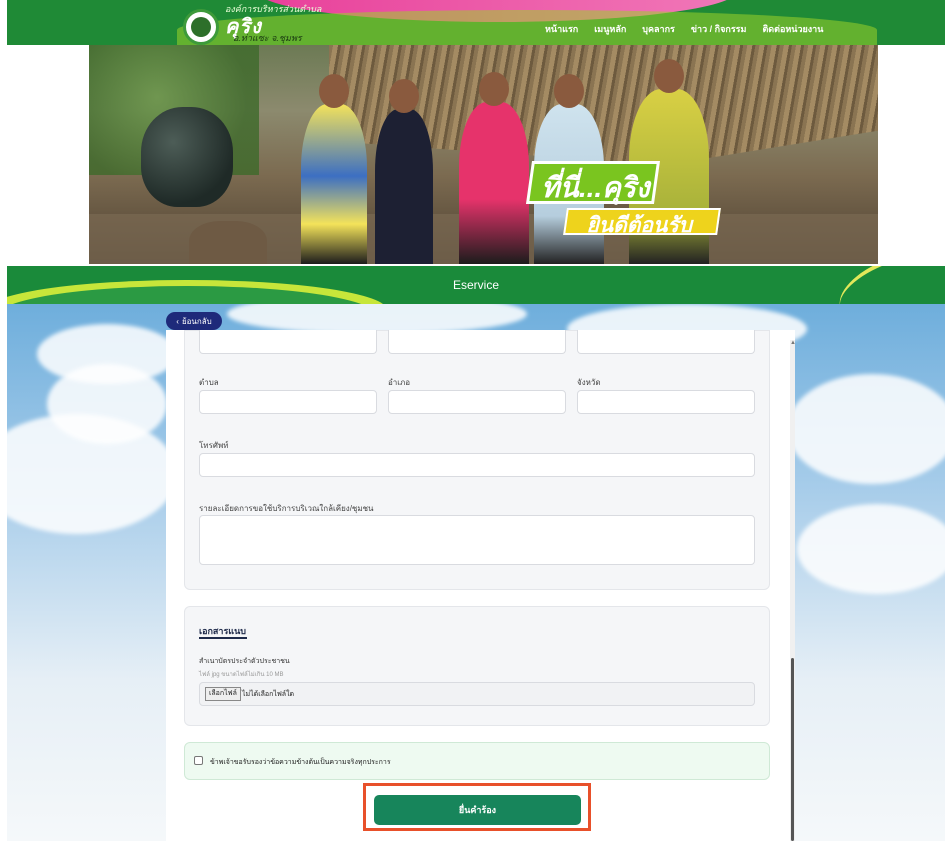 This screenshot has width=945, height=841. I want to click on attachments-title: เอกสารแนบ, so click(222, 631).